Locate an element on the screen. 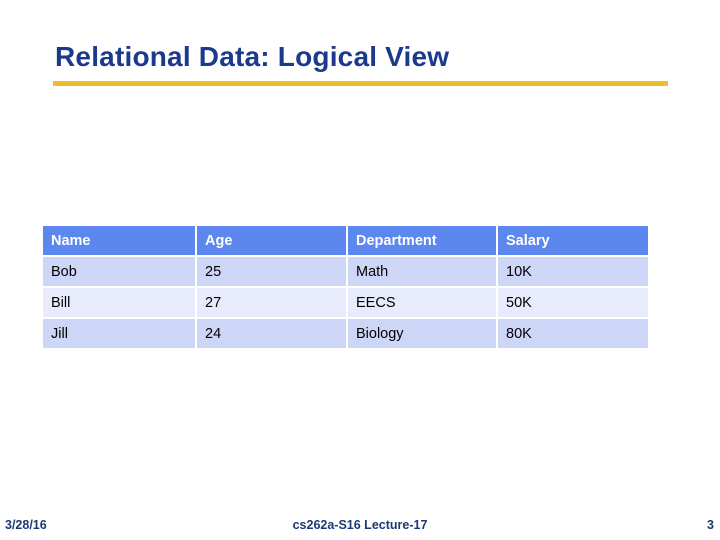 The image size is (720, 540). cell-salary: 10K is located at coordinates (573, 272).